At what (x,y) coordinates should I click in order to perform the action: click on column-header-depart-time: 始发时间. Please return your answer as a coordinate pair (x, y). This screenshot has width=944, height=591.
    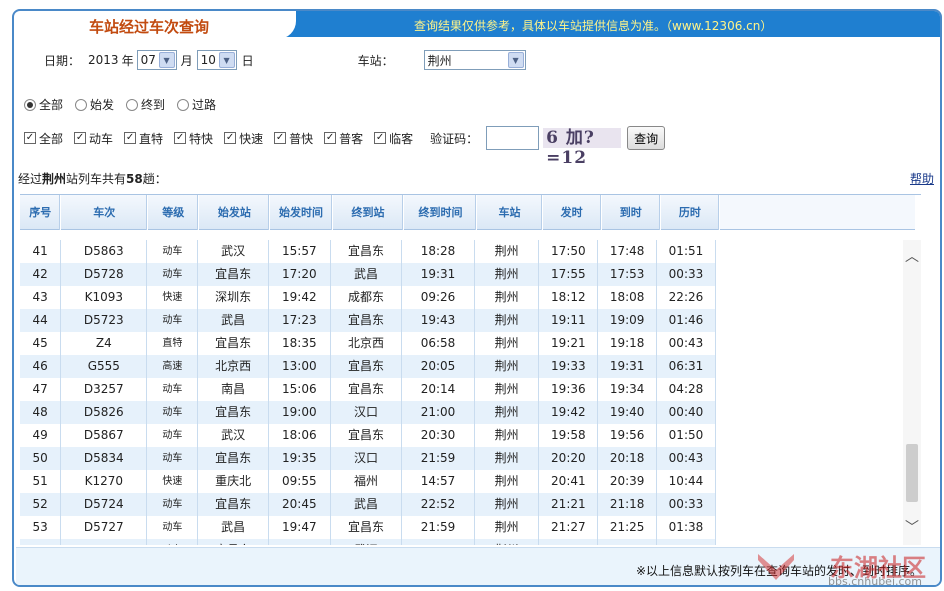
    Looking at the image, I should click on (301, 212).